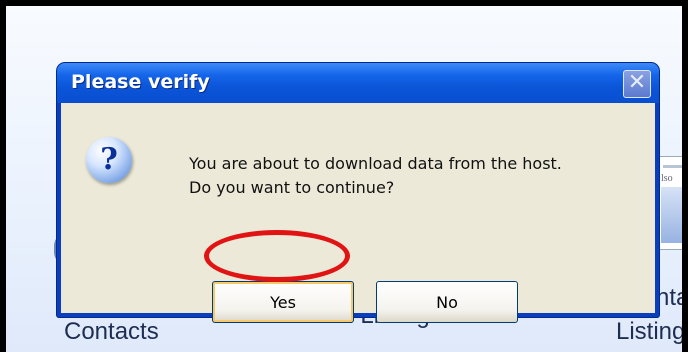 This screenshot has height=352, width=688. I want to click on no-button: No, so click(447, 302).